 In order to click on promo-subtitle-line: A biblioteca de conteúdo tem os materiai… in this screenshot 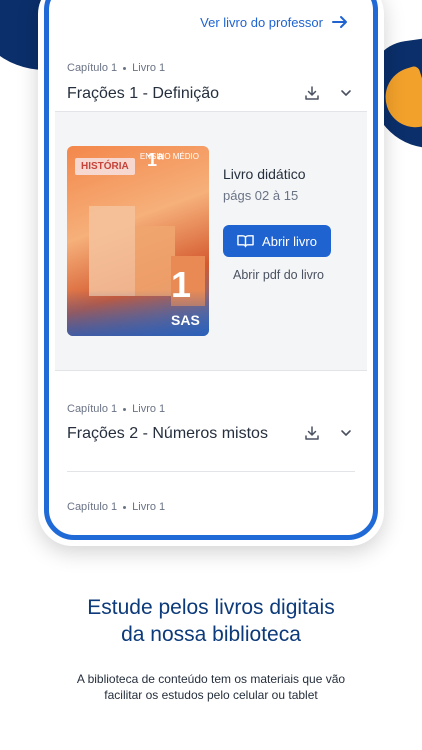, I will do `click(211, 679)`.